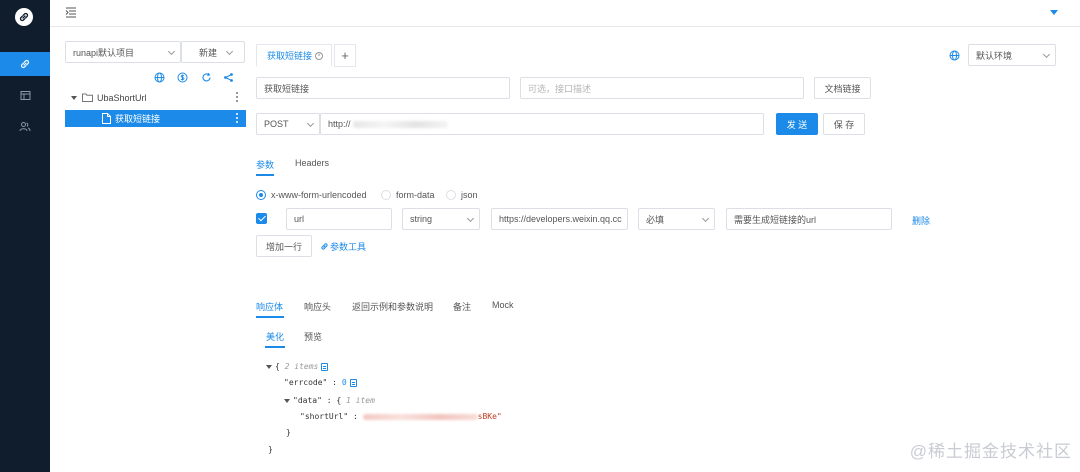 Image resolution: width=1080 pixels, height=472 pixels. I want to click on doc-link-button: 文档链接, so click(842, 88).